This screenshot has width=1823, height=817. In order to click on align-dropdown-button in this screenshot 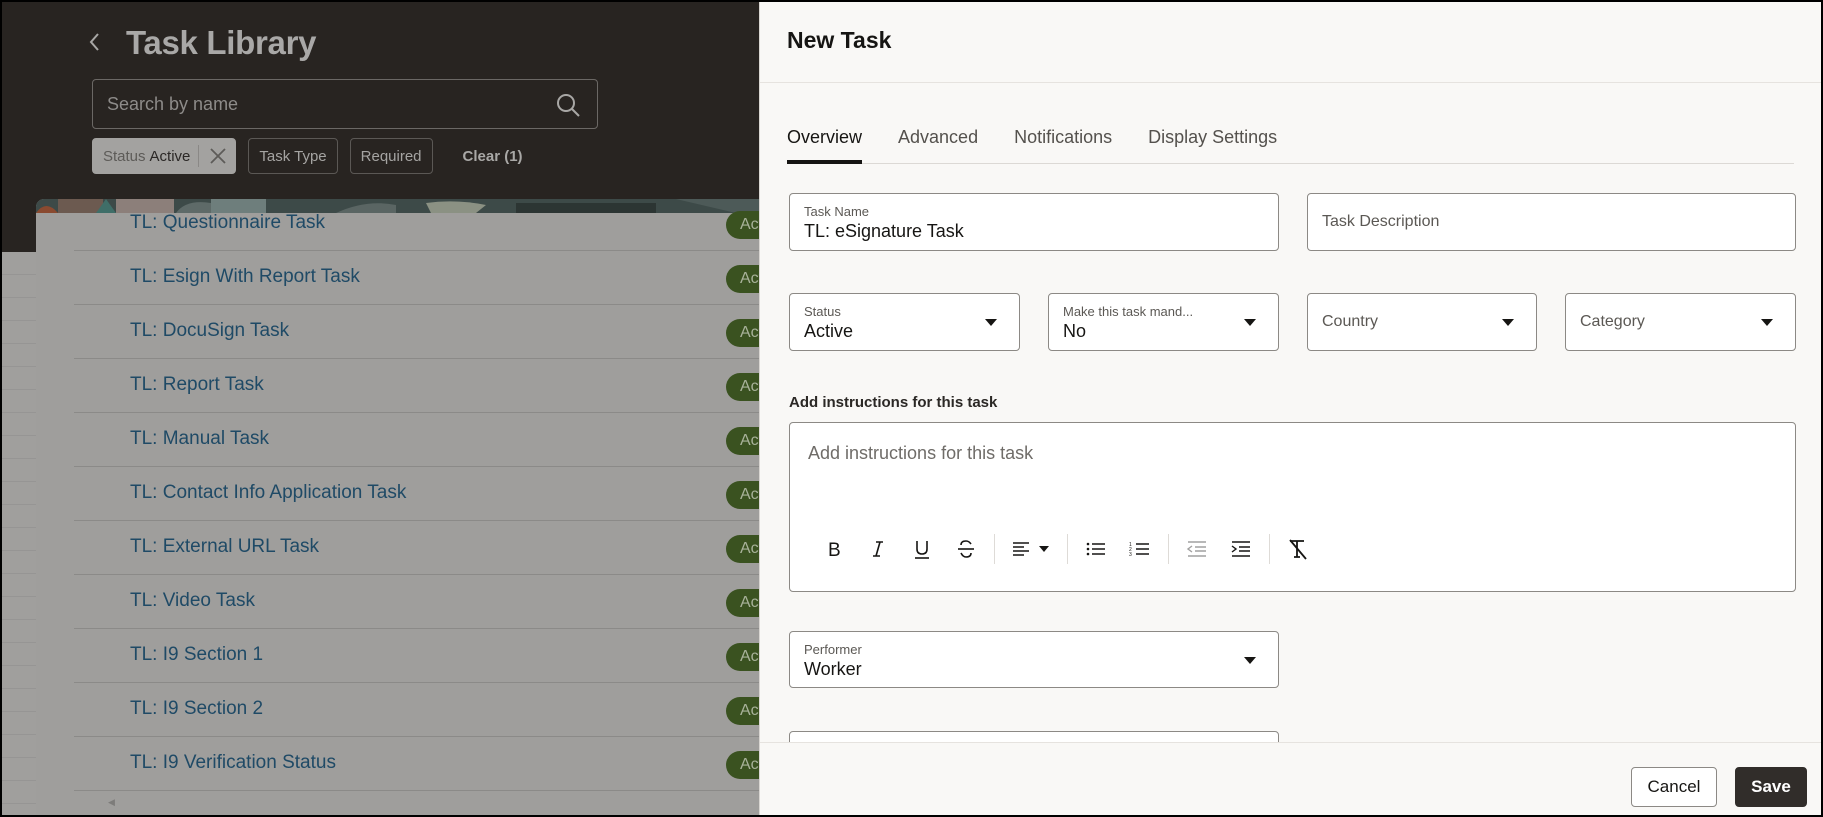, I will do `click(1031, 549)`.